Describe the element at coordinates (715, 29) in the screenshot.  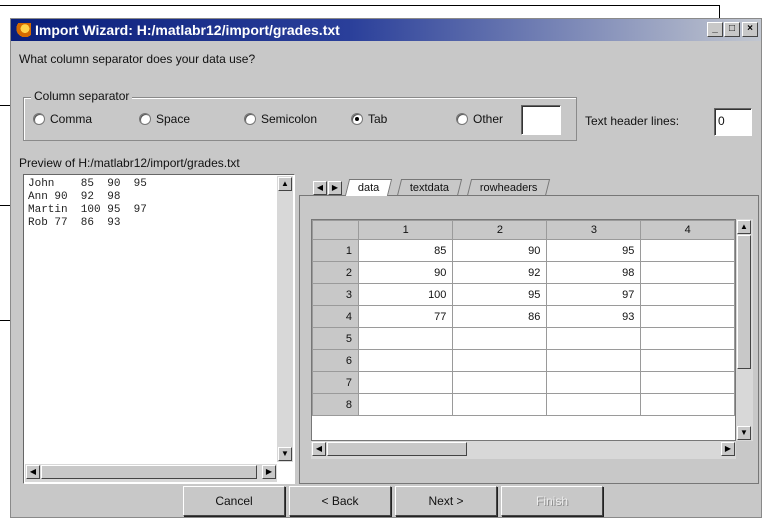
I see `minimize-button: _` at that location.